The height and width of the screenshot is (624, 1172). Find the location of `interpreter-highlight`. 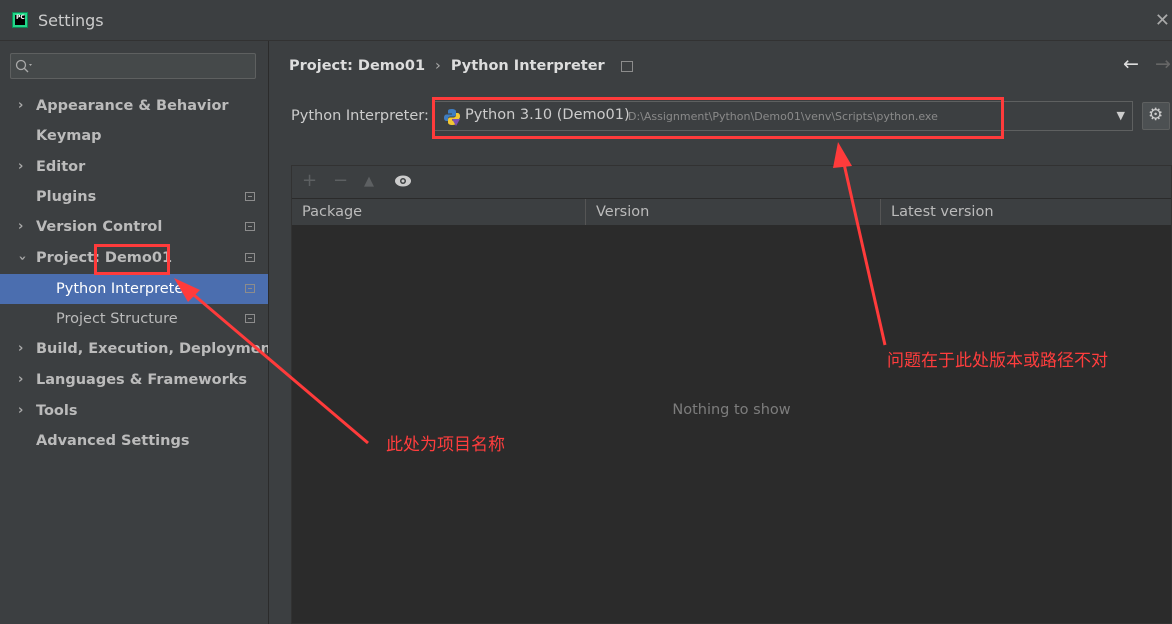

interpreter-highlight is located at coordinates (718, 118).